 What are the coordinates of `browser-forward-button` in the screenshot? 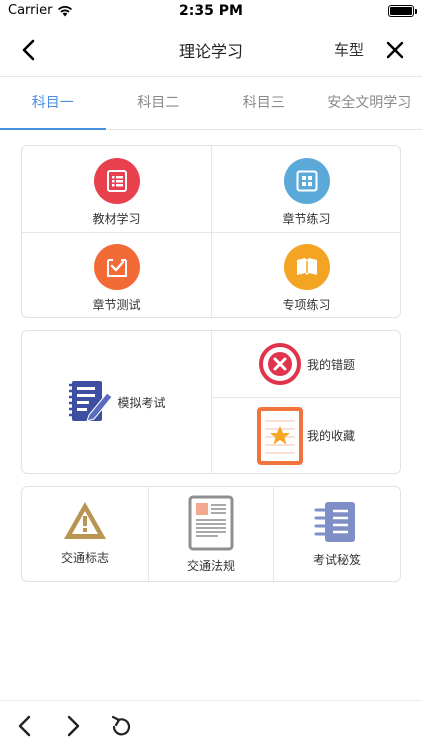 It's located at (73, 726).